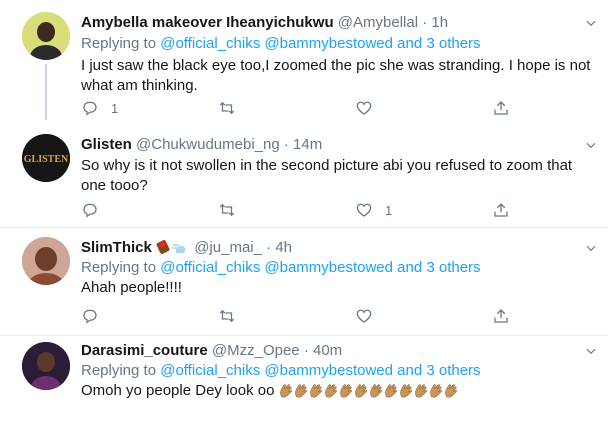 The width and height of the screenshot is (608, 437). What do you see at coordinates (131, 287) in the screenshot?
I see `tweet-text: Ahah people!!!!` at bounding box center [131, 287].